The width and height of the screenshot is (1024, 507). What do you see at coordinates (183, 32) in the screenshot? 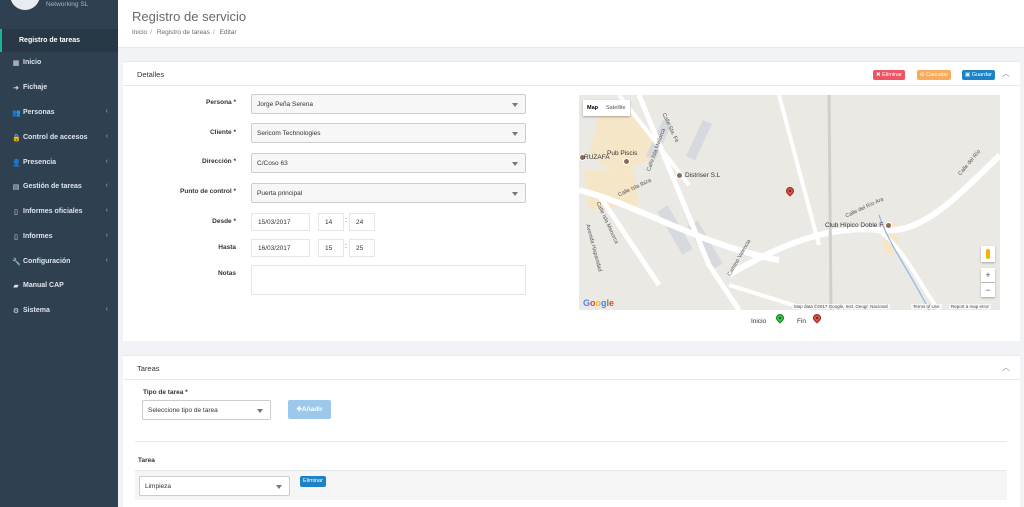
I see `breadcrumb-registro-de-tareas: Registro de tareas` at bounding box center [183, 32].